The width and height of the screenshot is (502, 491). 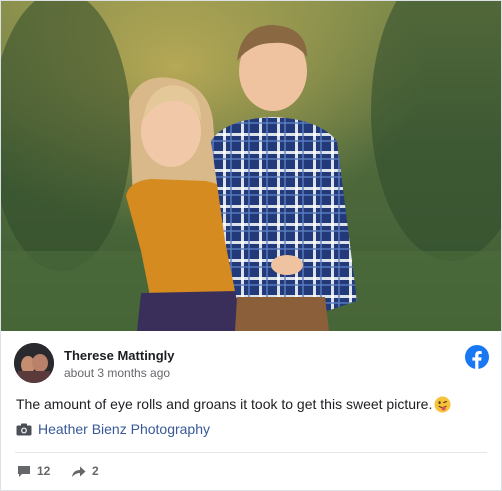 I want to click on camera-icon, so click(x=24, y=429).